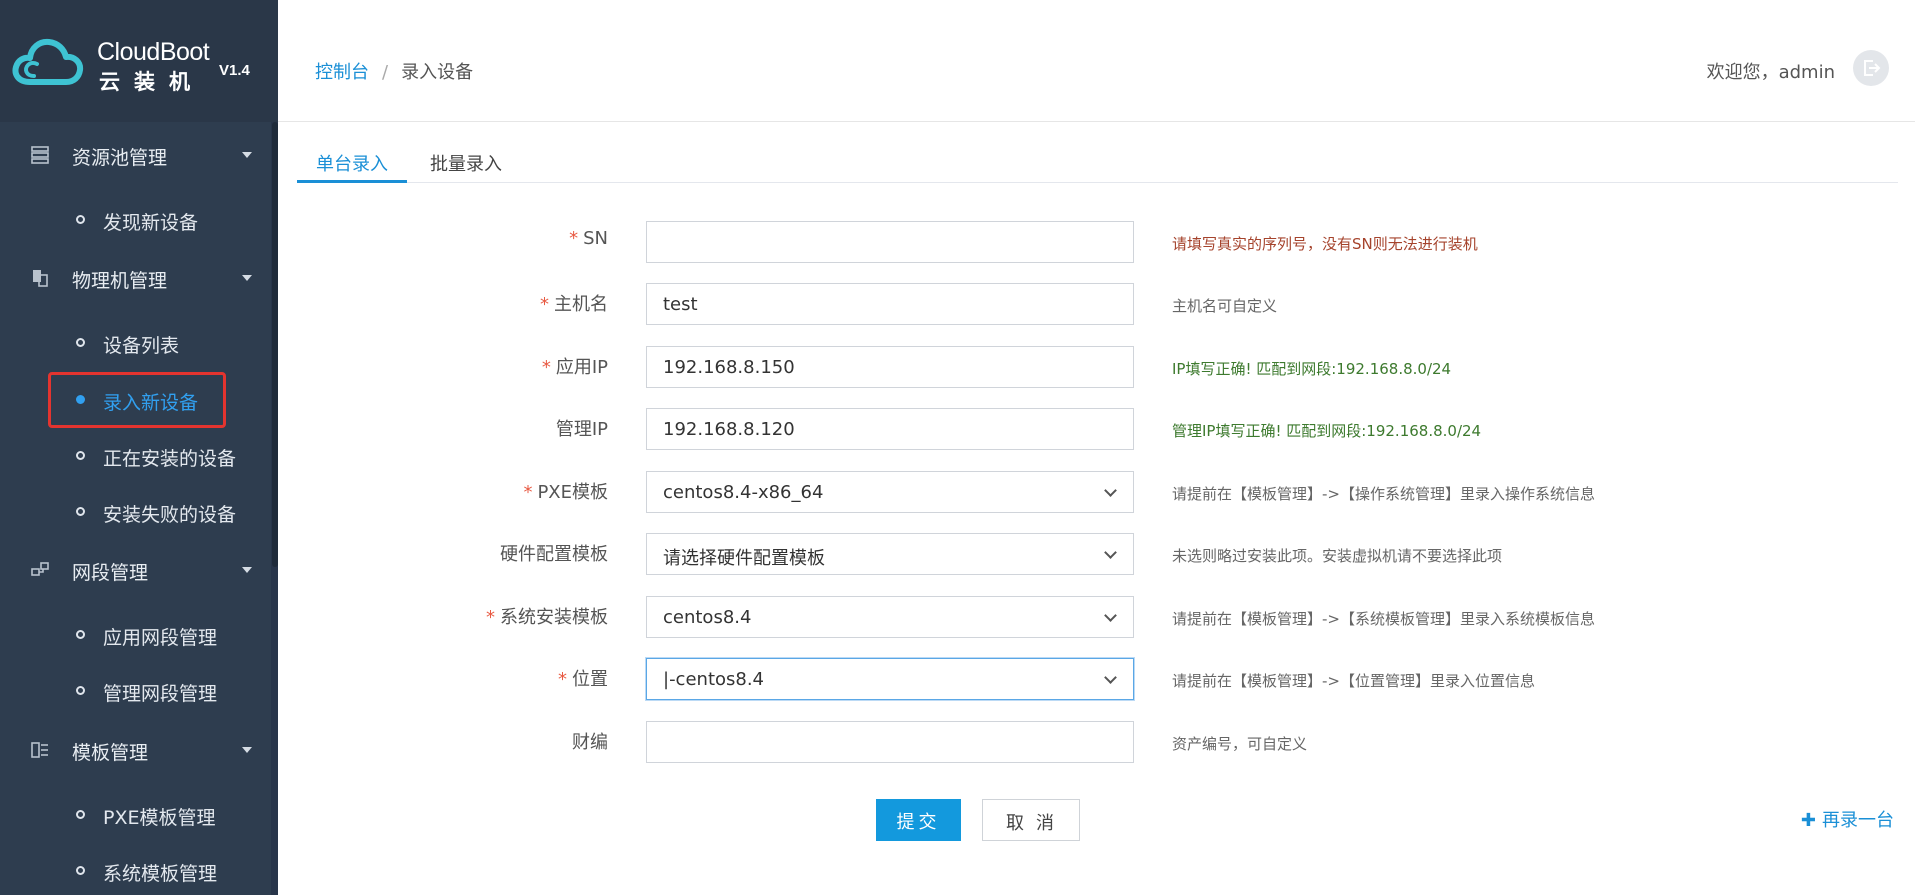 The height and width of the screenshot is (895, 1915). What do you see at coordinates (581, 429) in the screenshot?
I see `field-label: 管理IP` at bounding box center [581, 429].